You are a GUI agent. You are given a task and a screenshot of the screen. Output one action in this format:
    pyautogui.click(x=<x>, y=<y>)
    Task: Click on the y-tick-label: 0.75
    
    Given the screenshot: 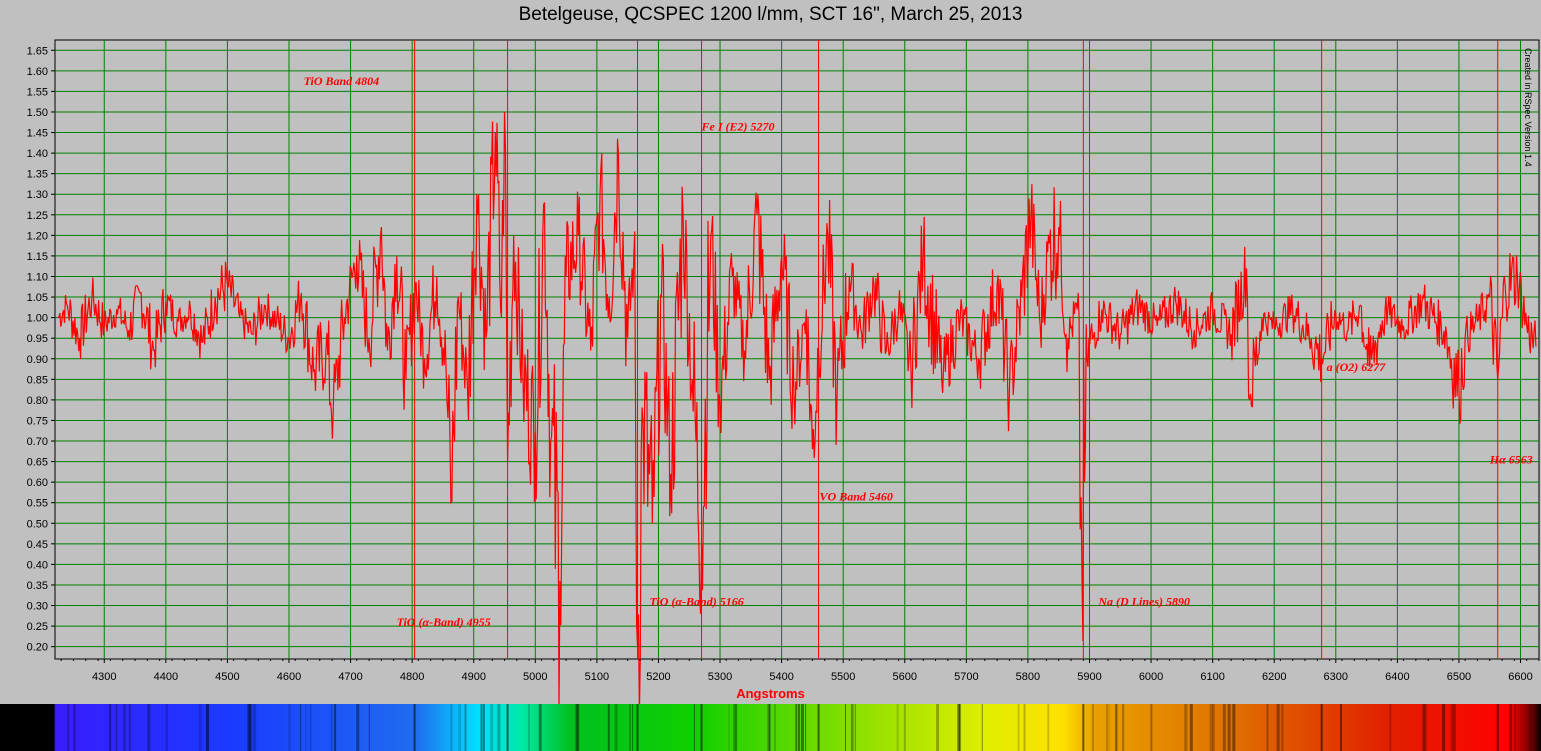 What is the action you would take?
    pyautogui.click(x=37, y=421)
    